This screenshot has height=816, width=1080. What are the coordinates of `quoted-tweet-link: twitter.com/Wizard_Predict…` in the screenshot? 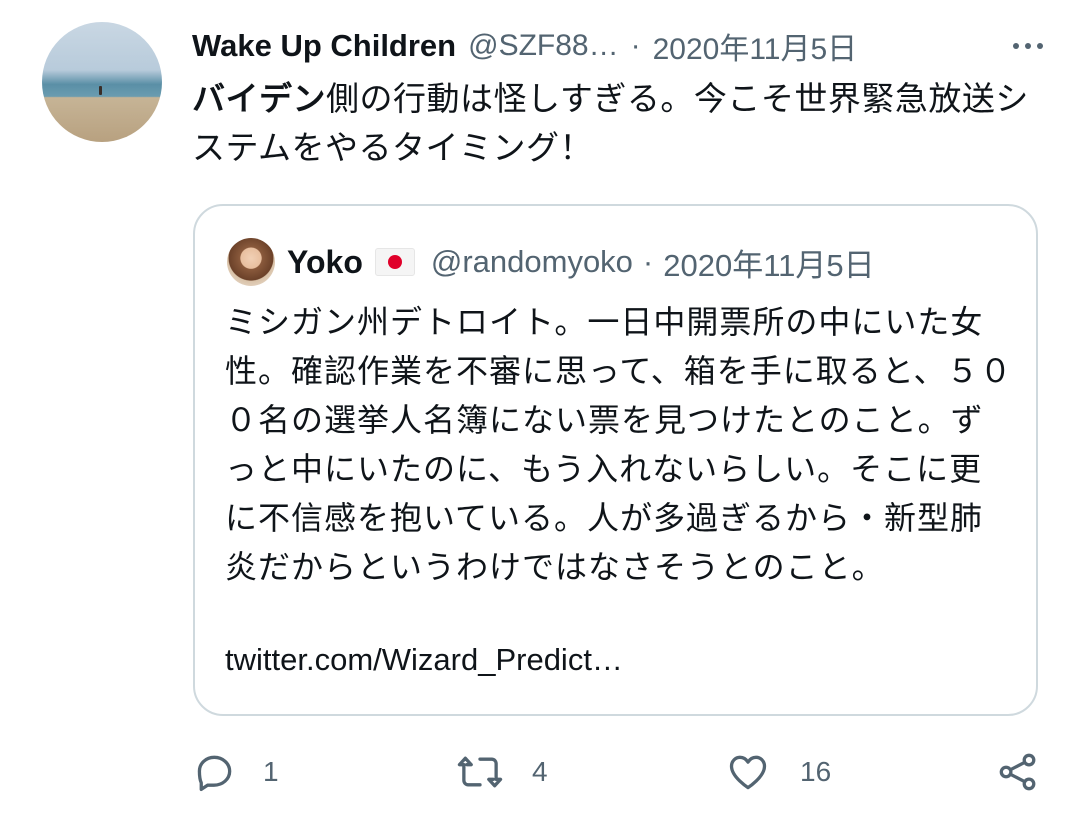 It's located at (424, 660).